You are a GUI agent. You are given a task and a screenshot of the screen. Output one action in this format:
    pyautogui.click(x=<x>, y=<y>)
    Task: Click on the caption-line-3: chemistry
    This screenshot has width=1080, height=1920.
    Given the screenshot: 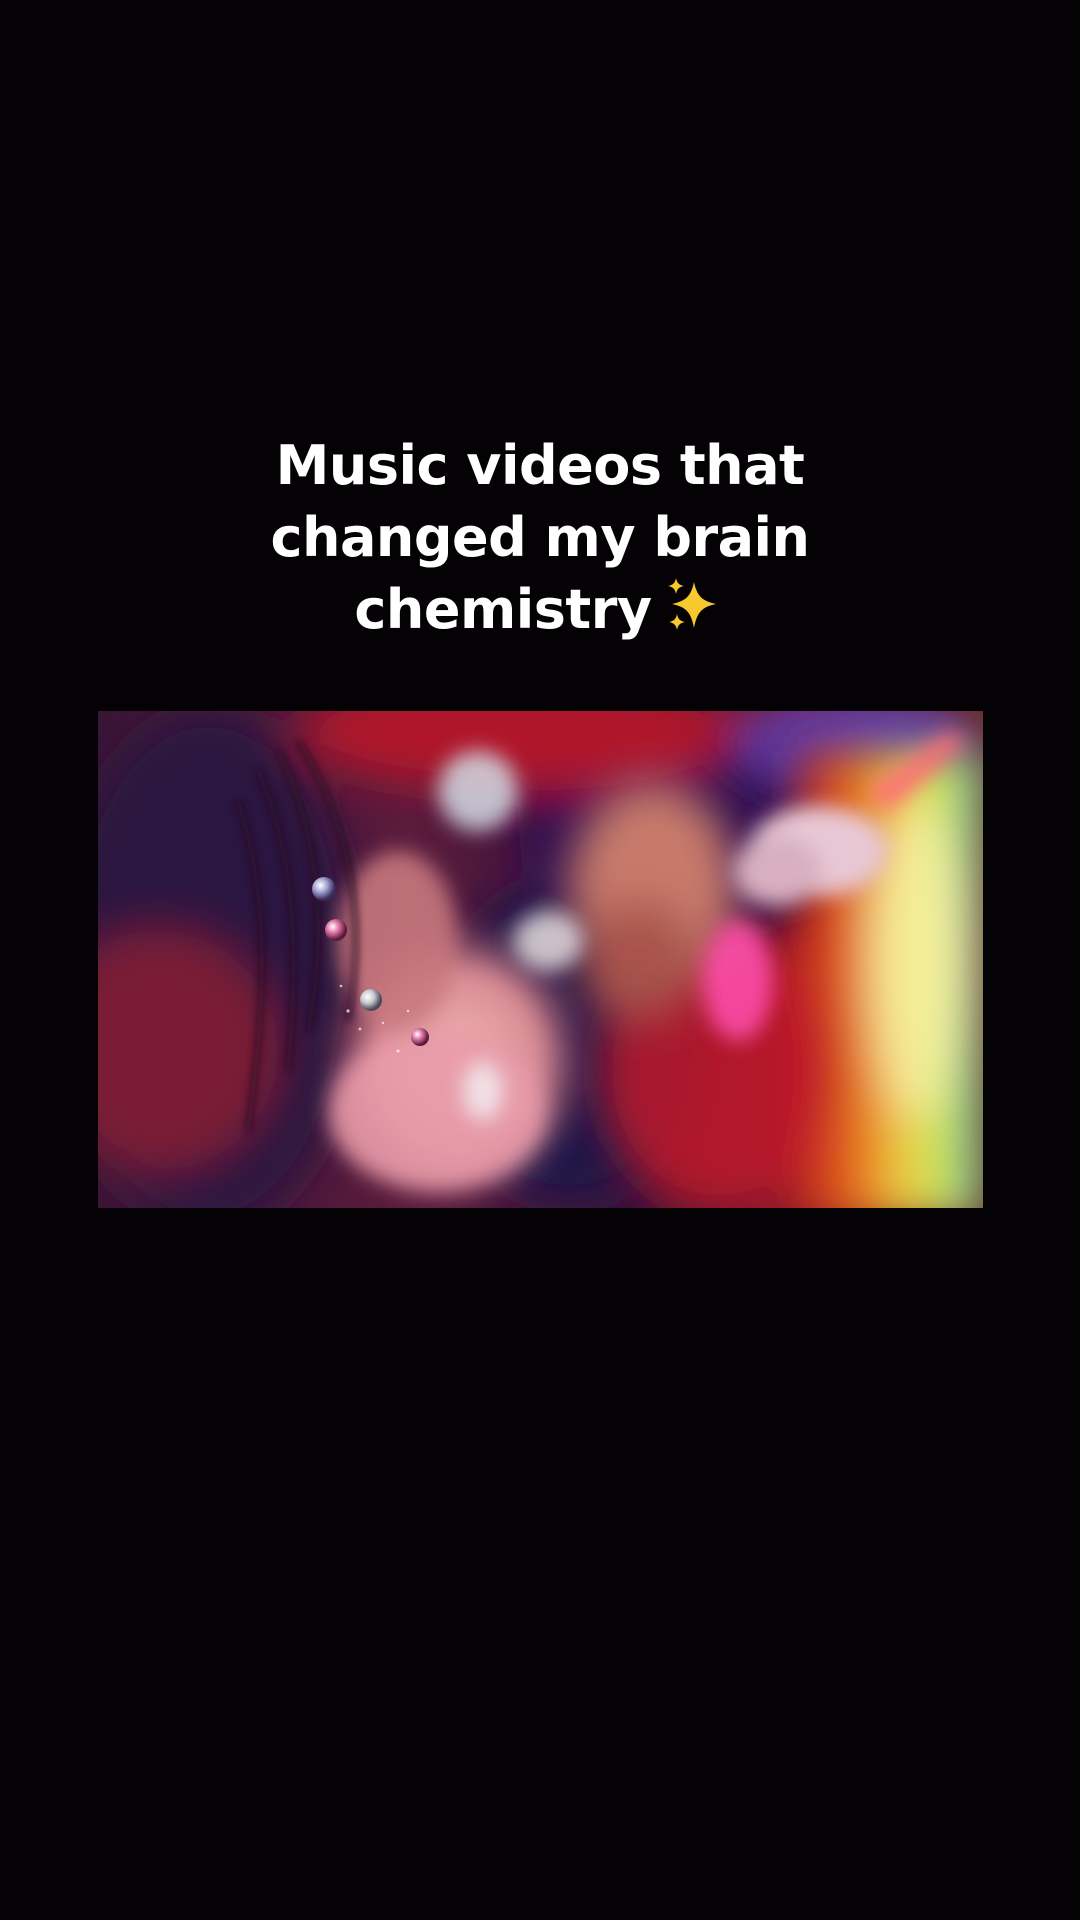 What is the action you would take?
    pyautogui.click(x=540, y=610)
    